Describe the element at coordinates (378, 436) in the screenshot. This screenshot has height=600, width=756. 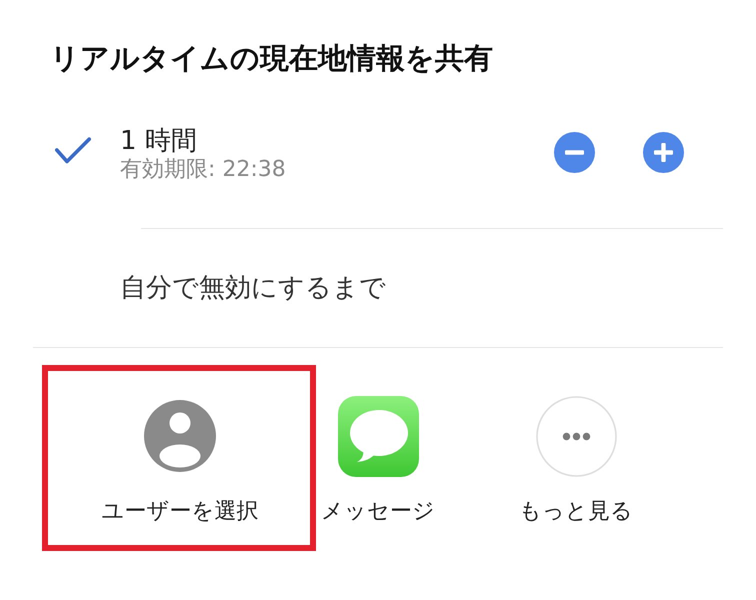
I see `speech-bubble-icon` at that location.